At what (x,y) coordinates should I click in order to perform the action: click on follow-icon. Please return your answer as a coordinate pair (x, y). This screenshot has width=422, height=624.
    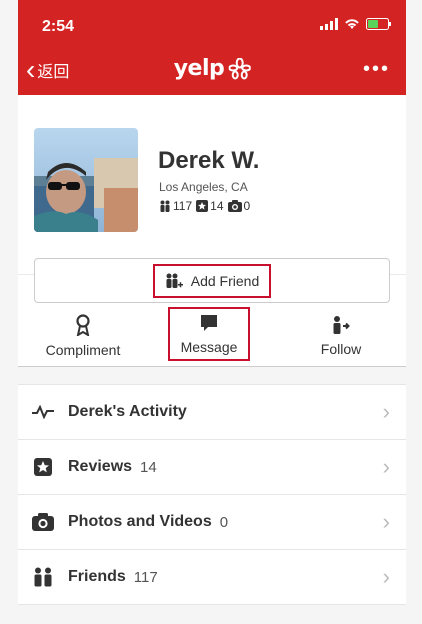
    Looking at the image, I should click on (341, 325).